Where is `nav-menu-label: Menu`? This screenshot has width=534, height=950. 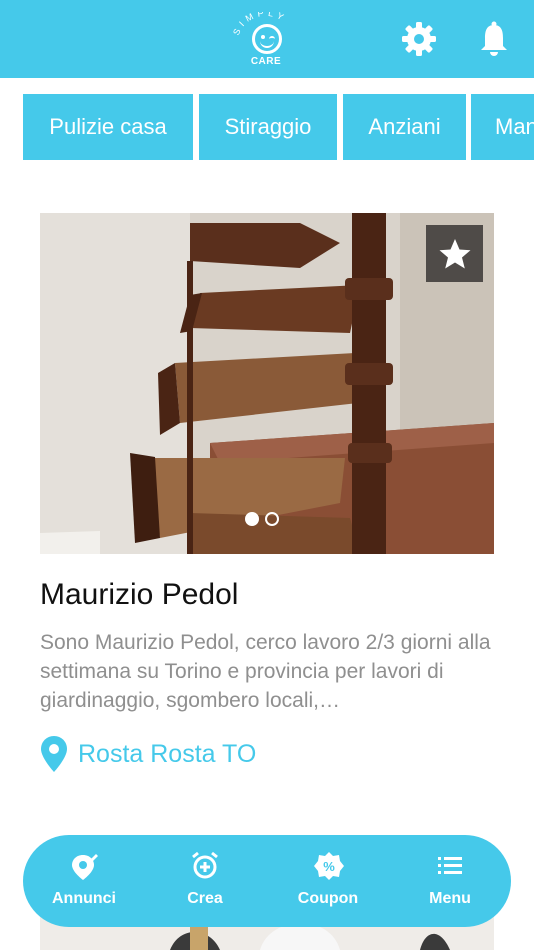
nav-menu-label: Menu is located at coordinates (450, 898).